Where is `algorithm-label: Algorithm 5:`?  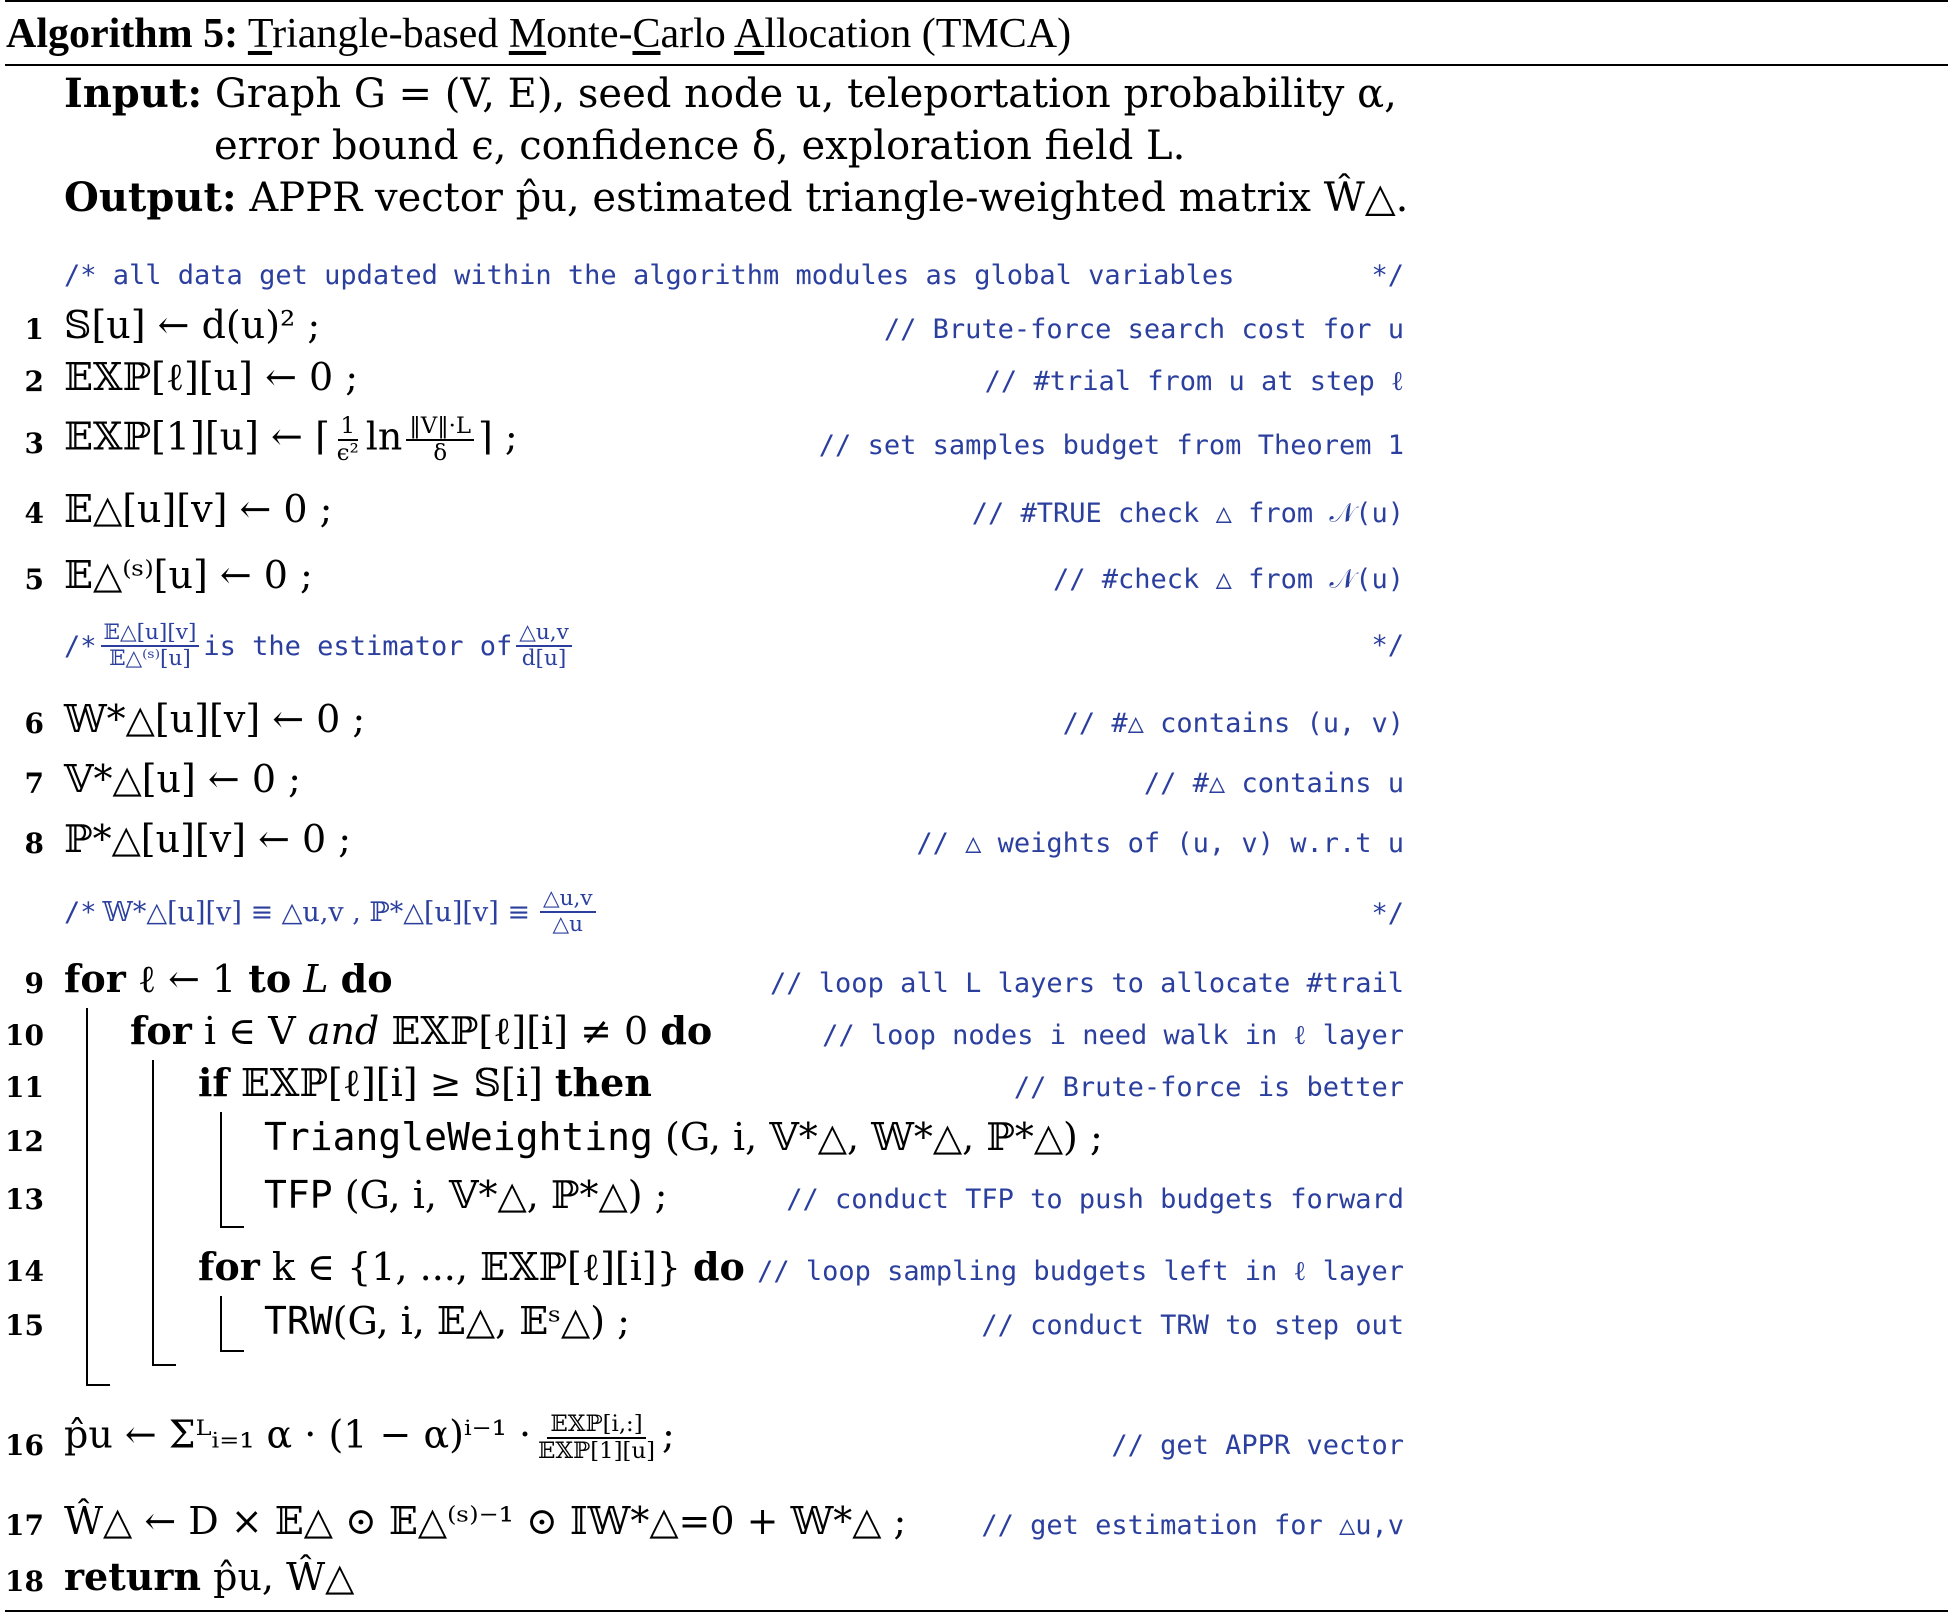
algorithm-label: Algorithm 5: is located at coordinates (122, 34).